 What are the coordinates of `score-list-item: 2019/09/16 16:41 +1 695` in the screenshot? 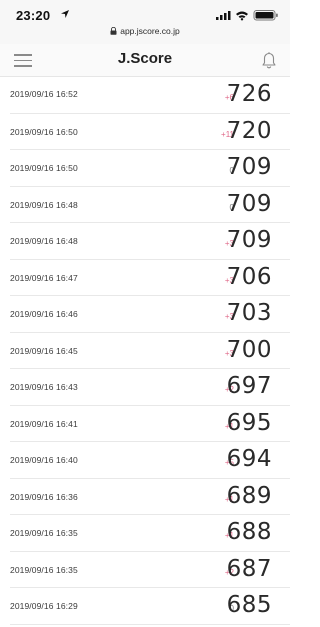 It's located at (150, 424).